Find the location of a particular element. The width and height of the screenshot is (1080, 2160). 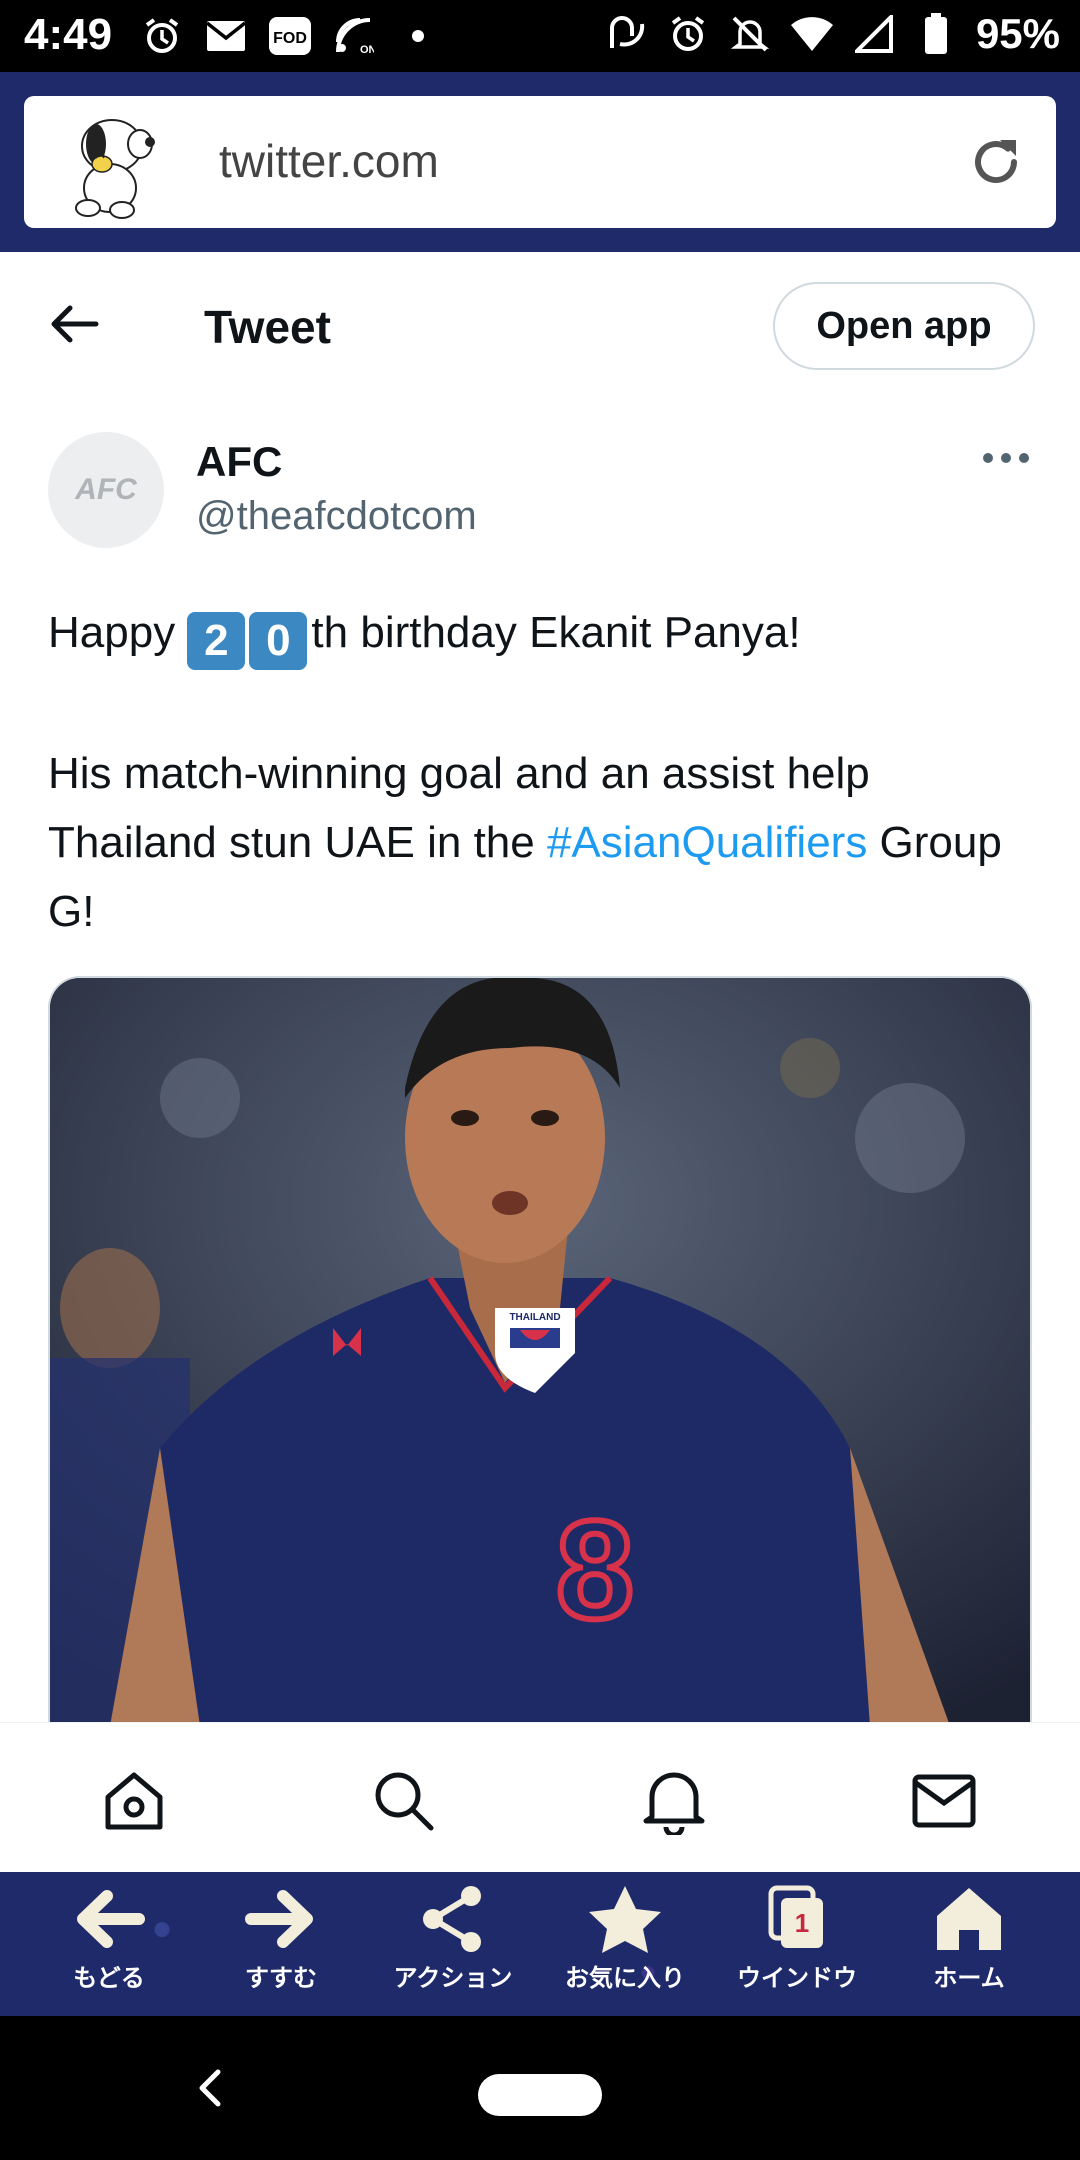

signal-icon is located at coordinates (874, 34).